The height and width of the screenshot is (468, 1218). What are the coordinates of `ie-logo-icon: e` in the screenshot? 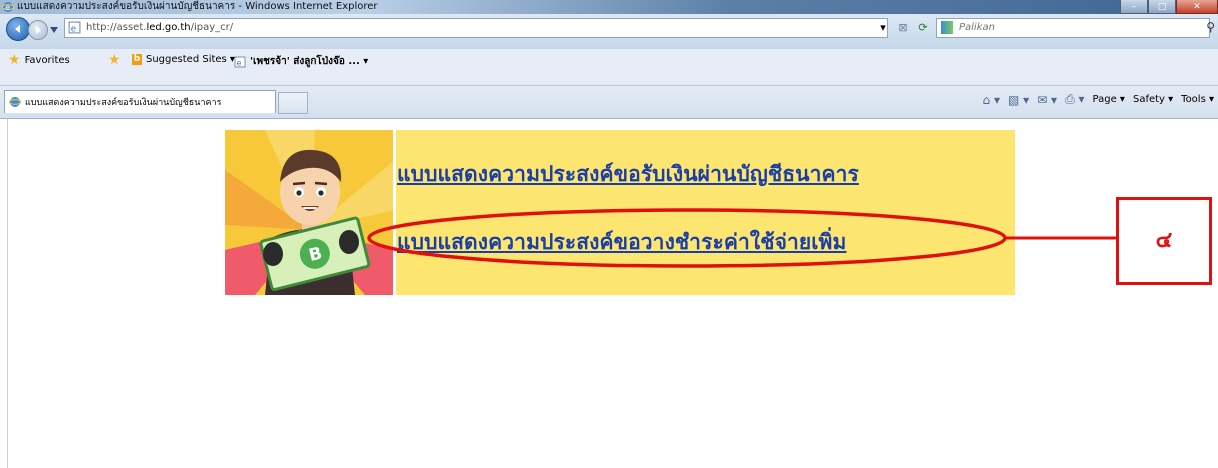 It's located at (8, 7).